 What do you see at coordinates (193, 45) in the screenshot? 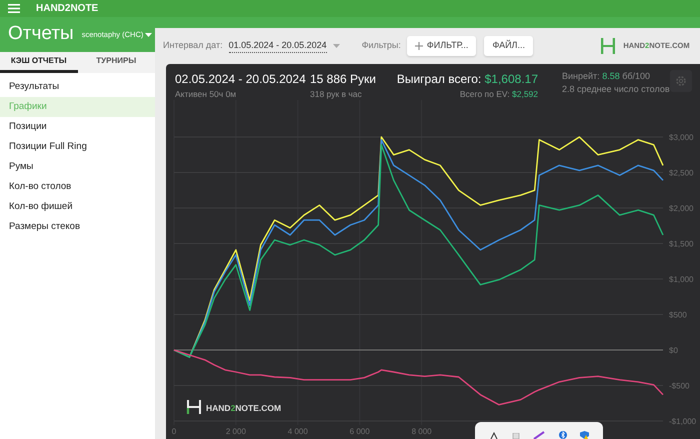
I see `date-label: Интервал дат:` at bounding box center [193, 45].